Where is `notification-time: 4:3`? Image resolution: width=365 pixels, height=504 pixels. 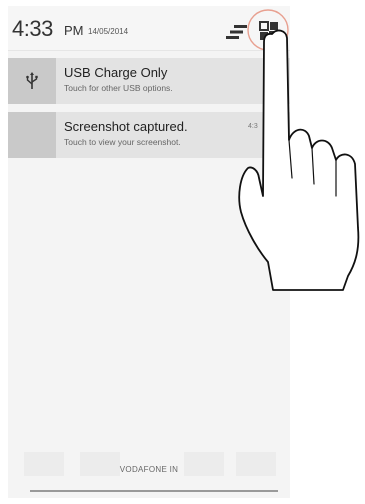
notification-time: 4:3 is located at coordinates (253, 126).